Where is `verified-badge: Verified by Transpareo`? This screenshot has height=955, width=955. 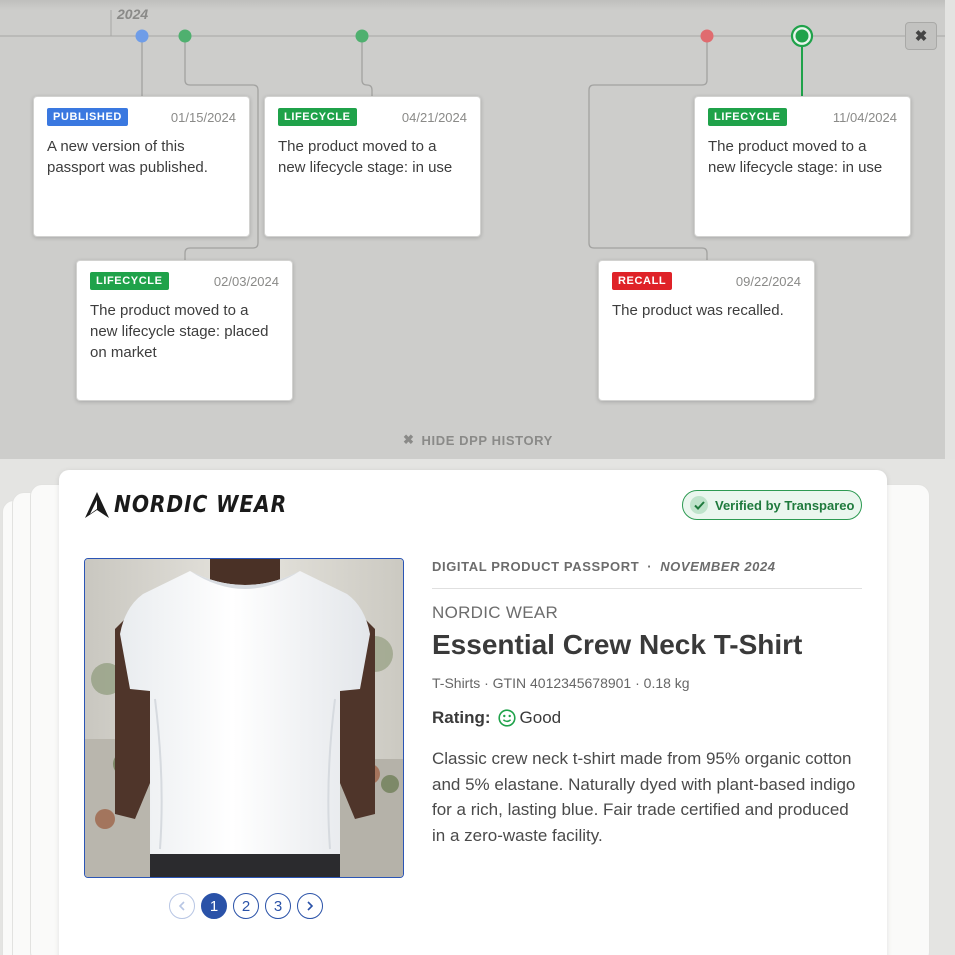 verified-badge: Verified by Transpareo is located at coordinates (772, 505).